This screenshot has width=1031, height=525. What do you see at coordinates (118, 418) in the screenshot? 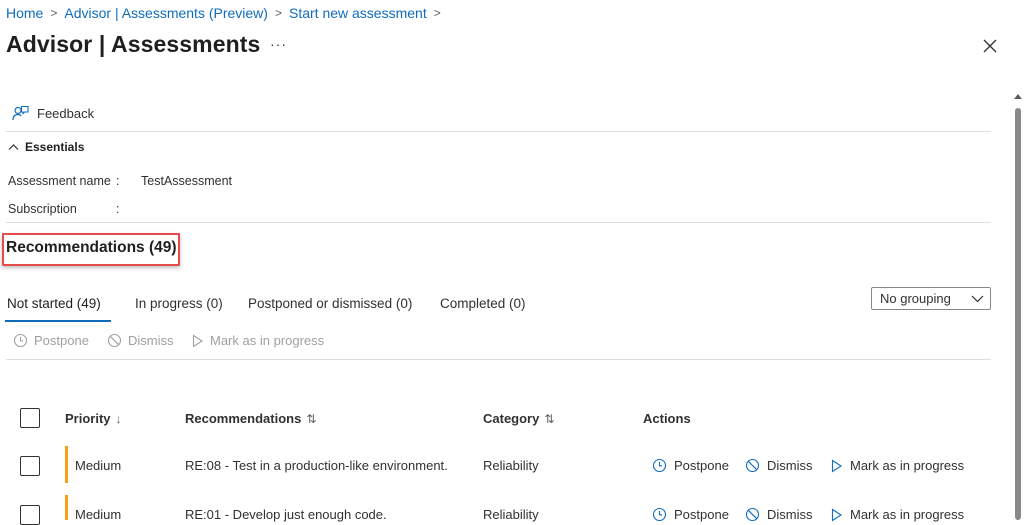
I see `sort-descending-icon: ↓` at bounding box center [118, 418].